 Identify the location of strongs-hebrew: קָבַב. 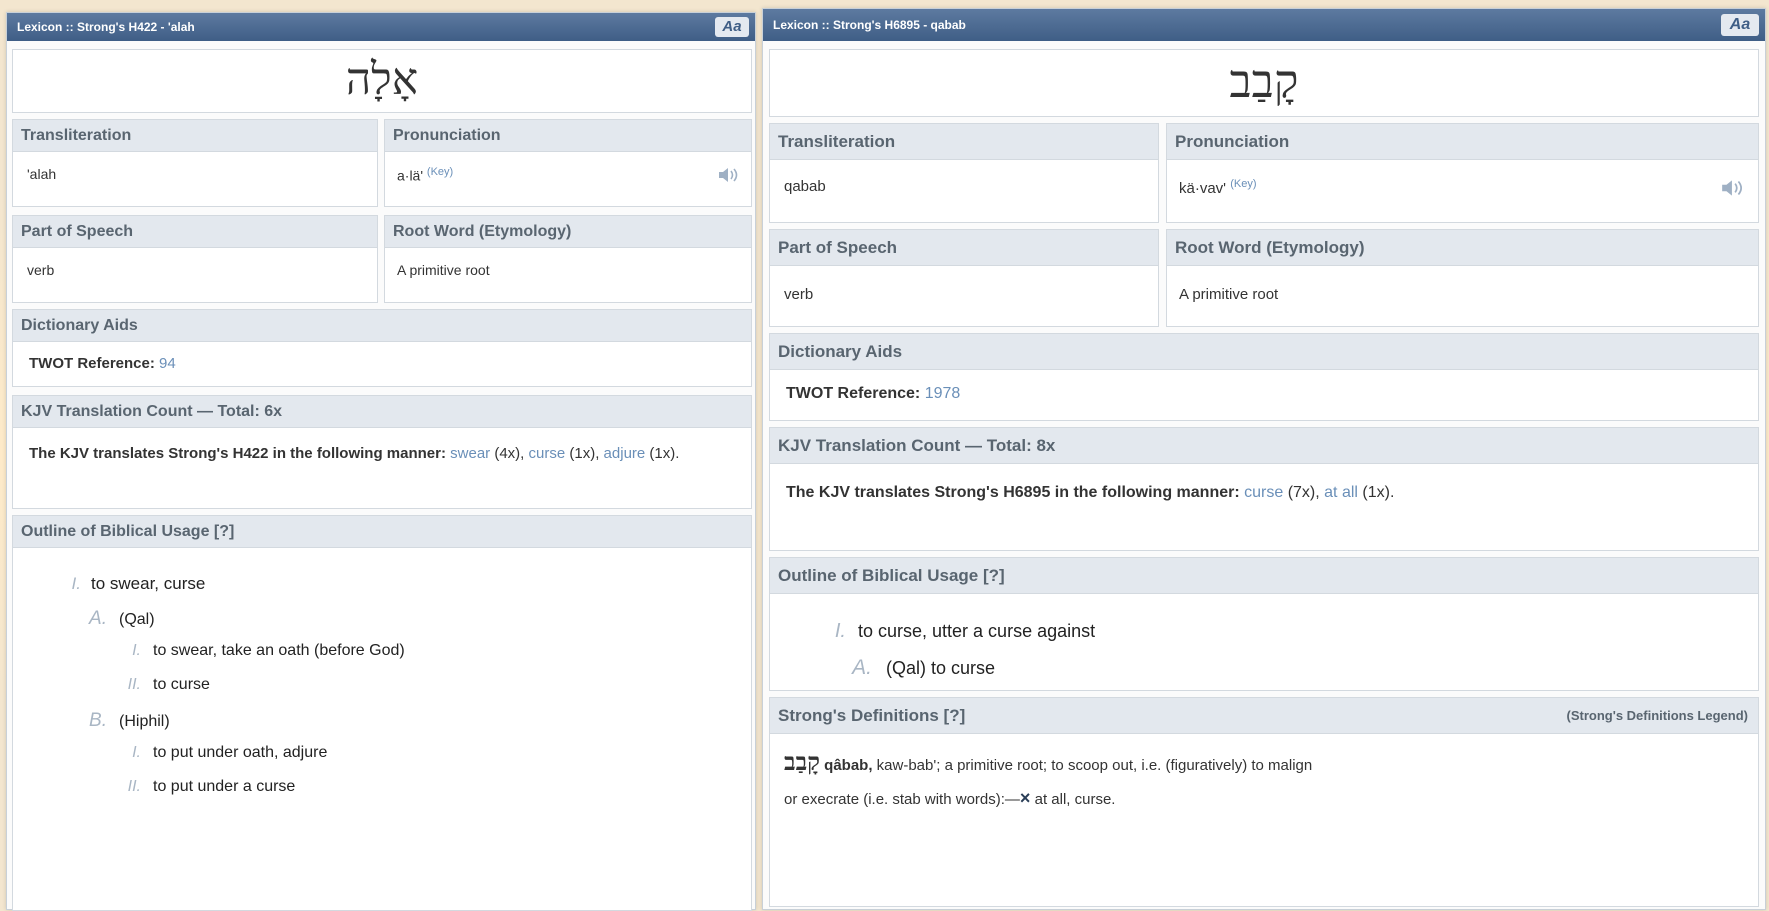
(802, 761).